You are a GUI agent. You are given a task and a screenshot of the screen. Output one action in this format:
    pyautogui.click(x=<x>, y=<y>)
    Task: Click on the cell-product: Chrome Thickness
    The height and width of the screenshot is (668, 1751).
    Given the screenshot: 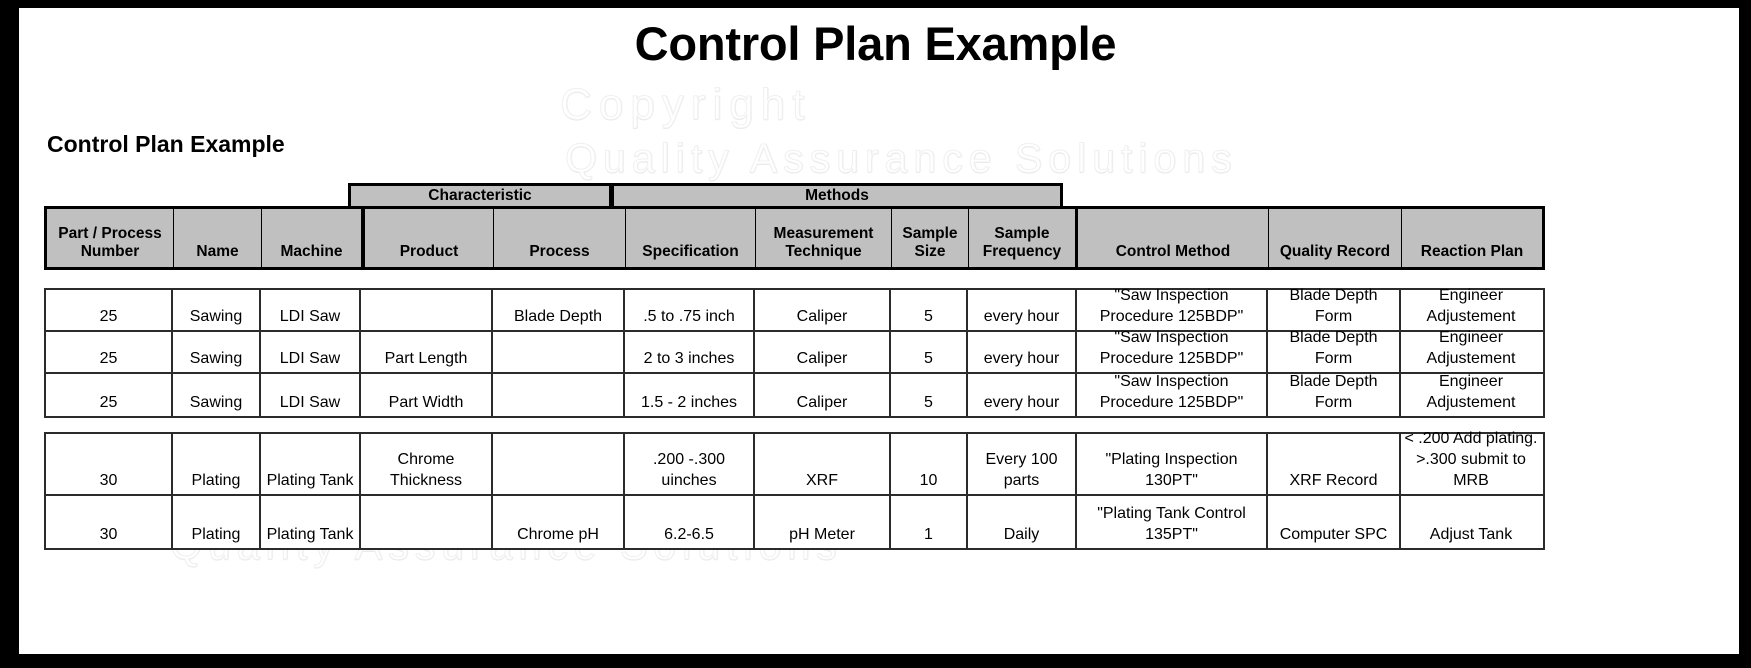 What is the action you would take?
    pyautogui.click(x=427, y=464)
    